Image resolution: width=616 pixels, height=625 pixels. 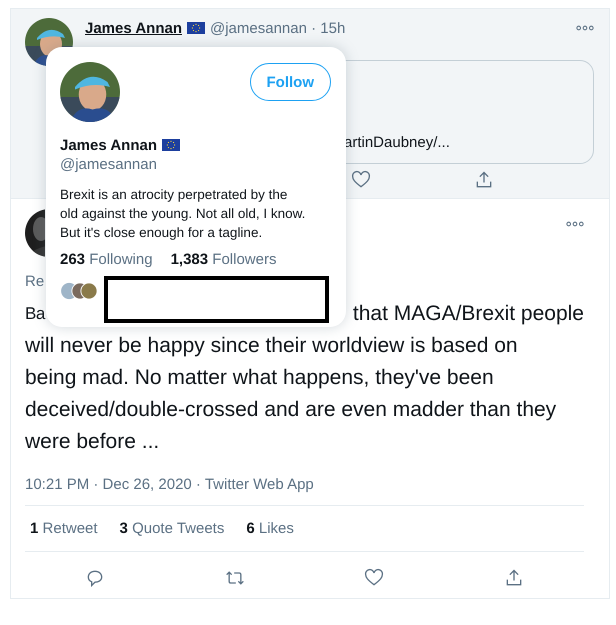 What do you see at coordinates (35, 281) in the screenshot?
I see `replying-to-text: Re` at bounding box center [35, 281].